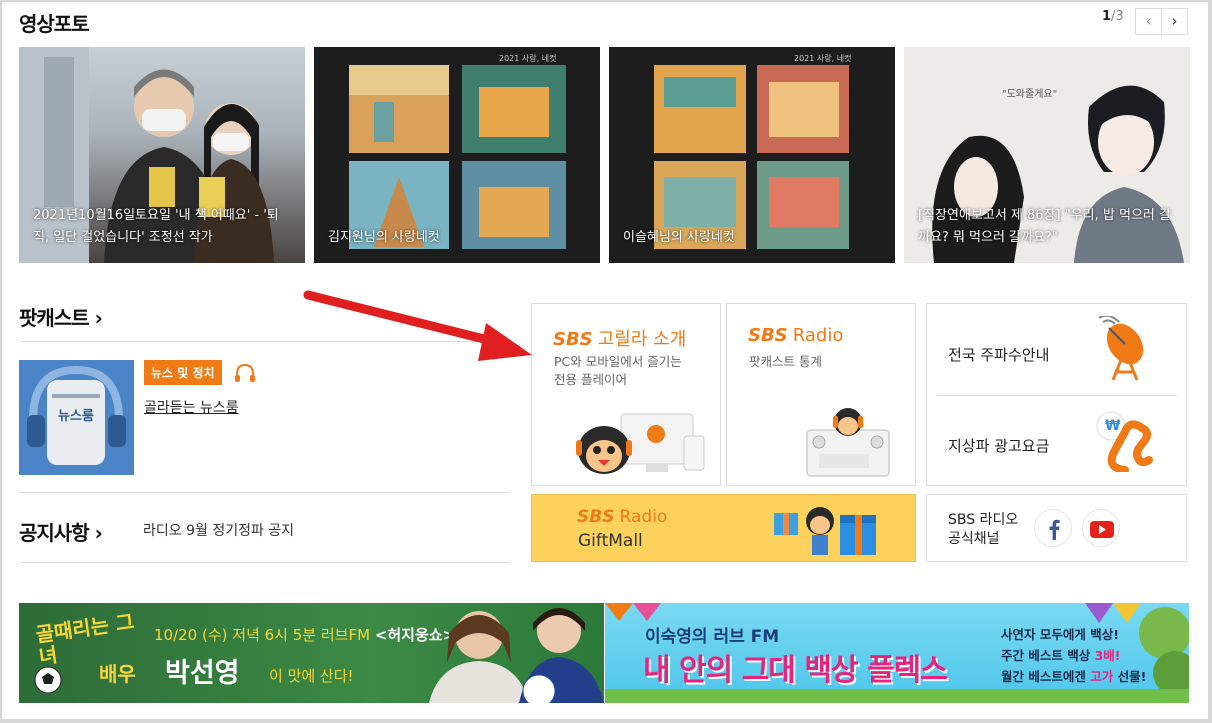 The height and width of the screenshot is (723, 1212). I want to click on tile-desc: PC와 모바일에서 즐기는, so click(618, 361).